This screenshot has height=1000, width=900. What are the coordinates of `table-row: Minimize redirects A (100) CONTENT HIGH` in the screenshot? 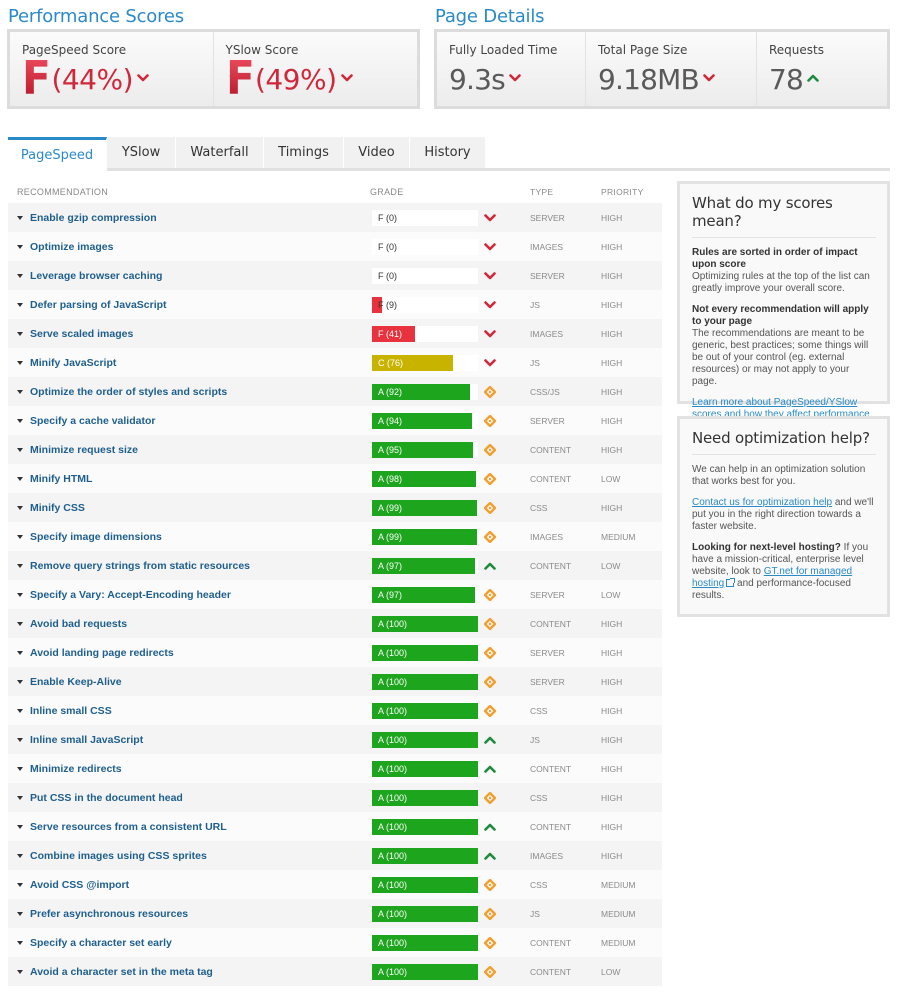 It's located at (335, 768).